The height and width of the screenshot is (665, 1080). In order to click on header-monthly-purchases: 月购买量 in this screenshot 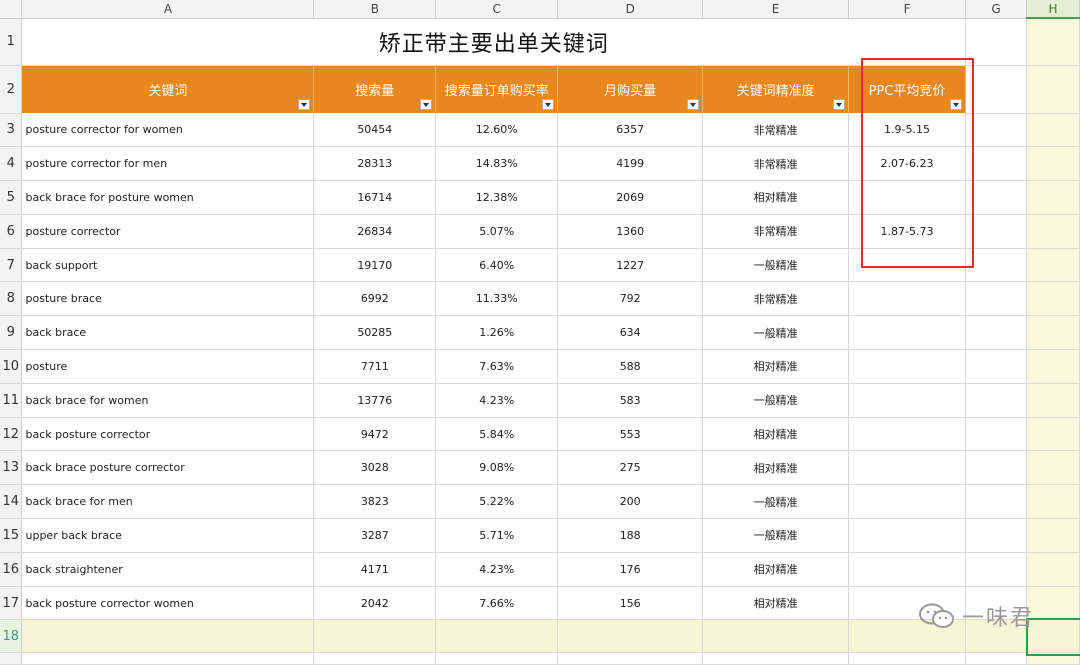, I will do `click(630, 89)`.